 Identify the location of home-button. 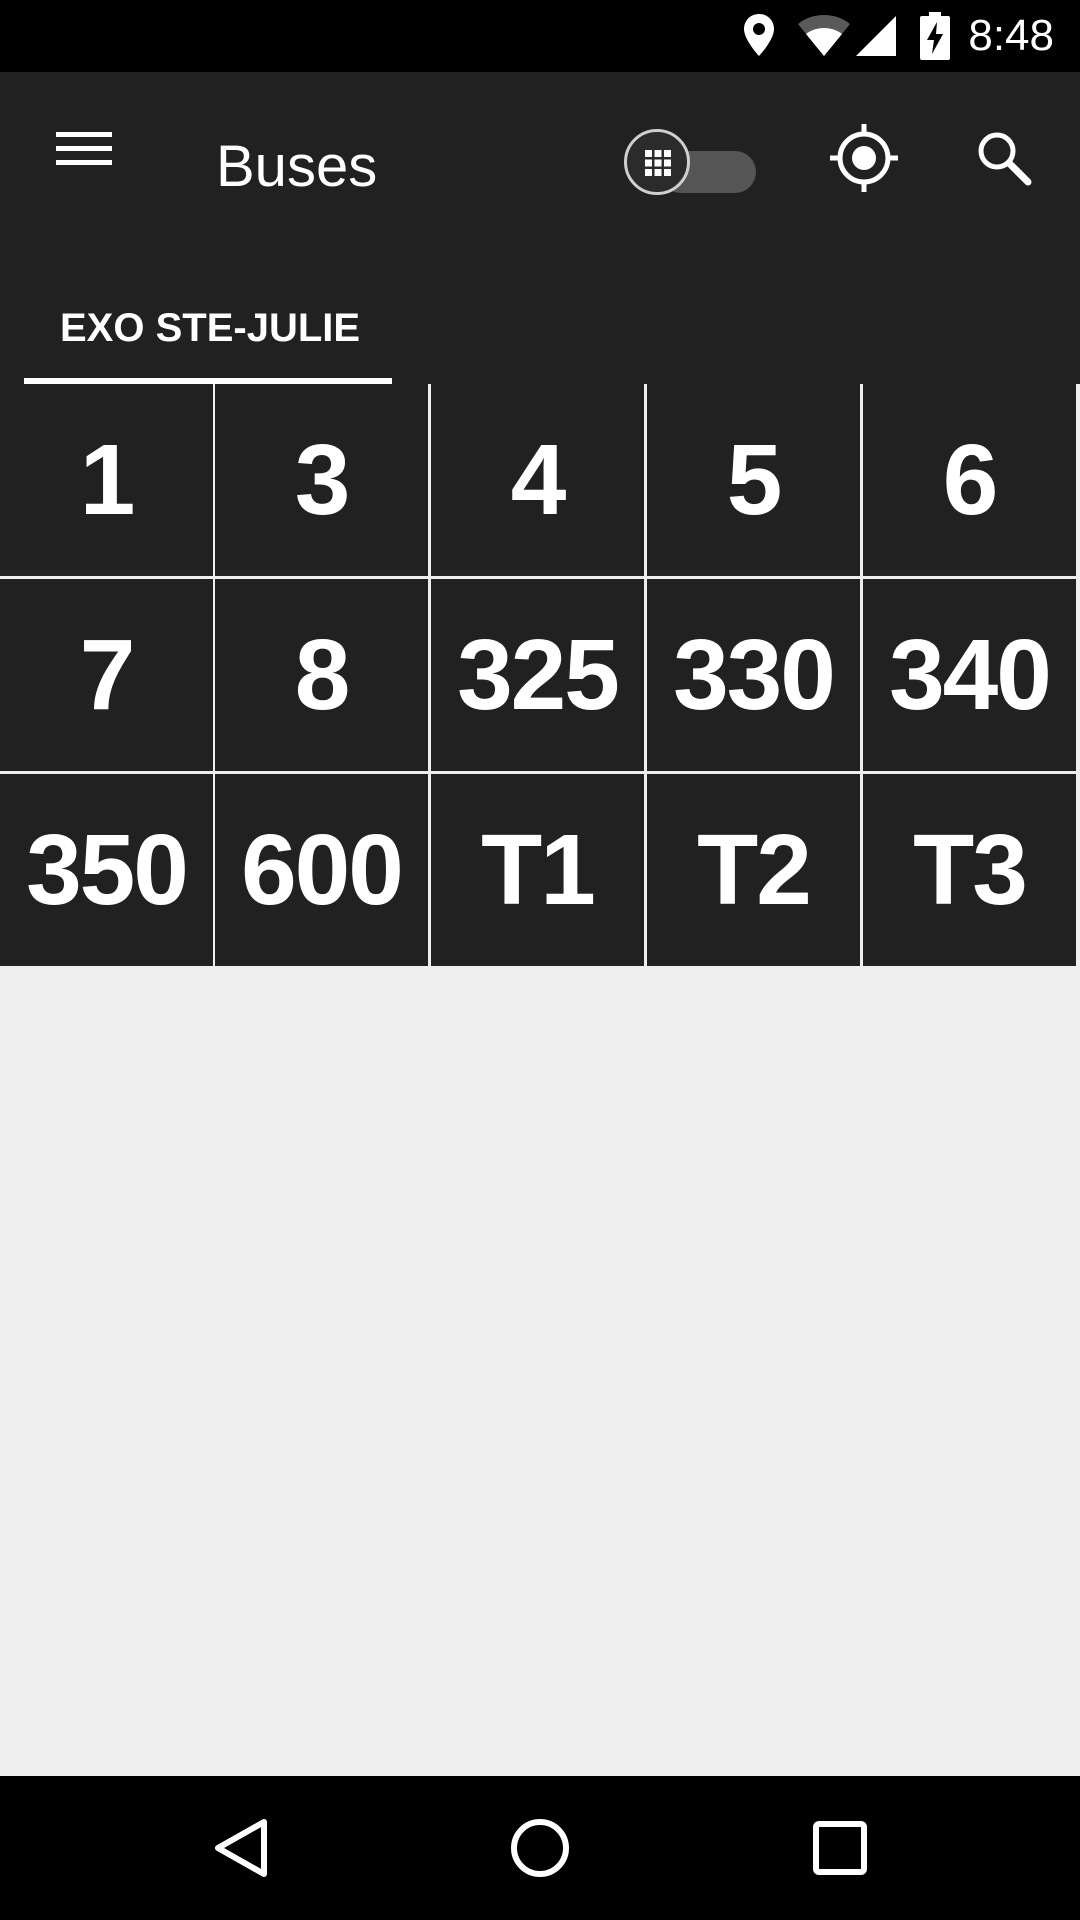
(540, 1848).